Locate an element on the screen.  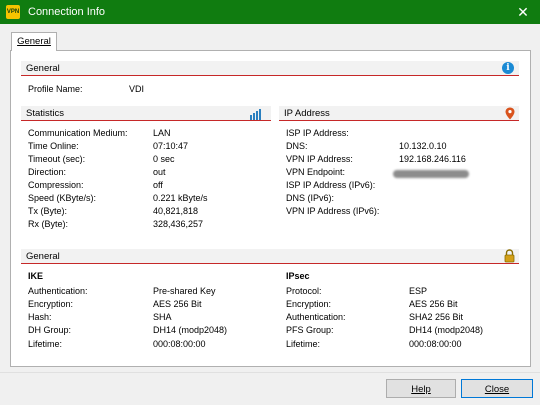
ipsec-value: SHA2 256 Bit is located at coordinates (436, 317).